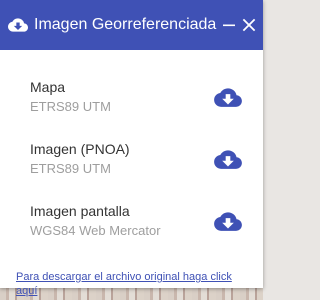 The image size is (320, 300). Describe the element at coordinates (125, 24) in the screenshot. I see `panel-title: Imagen Georreferenciada` at that location.